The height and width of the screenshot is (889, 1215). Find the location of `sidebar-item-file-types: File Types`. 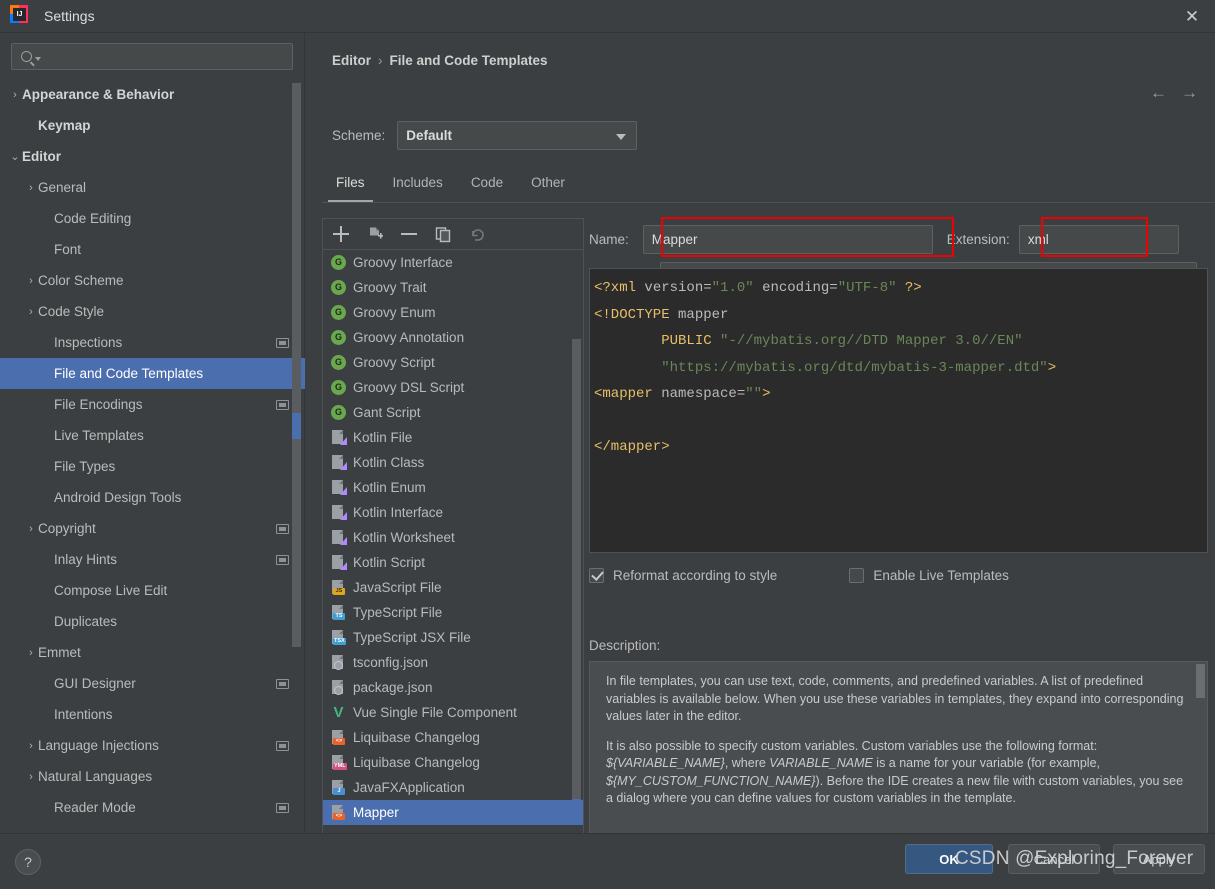

sidebar-item-file-types: File Types is located at coordinates (152, 466).